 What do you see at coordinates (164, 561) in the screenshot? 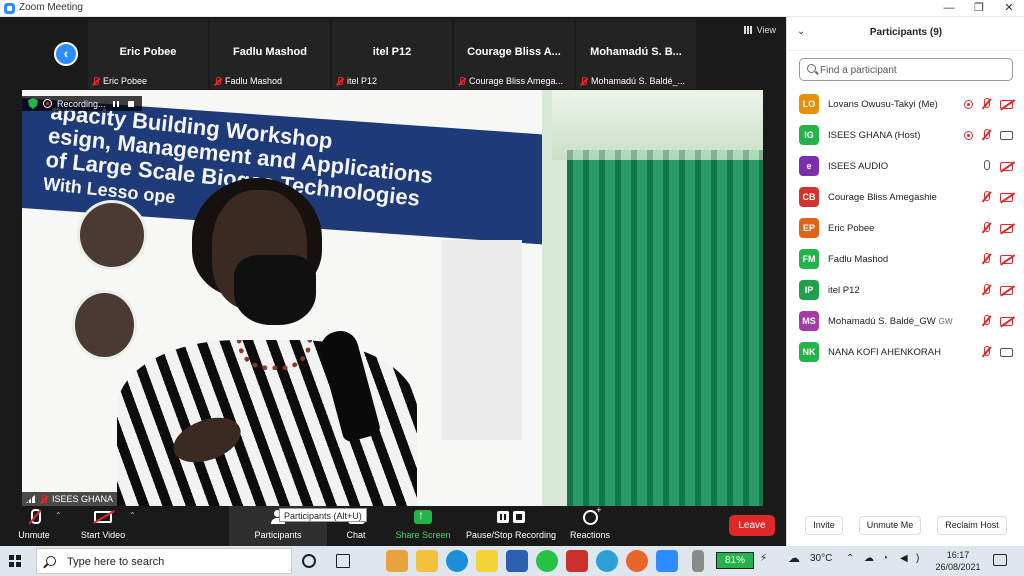
I see `taskbar-search: Type here to search` at bounding box center [164, 561].